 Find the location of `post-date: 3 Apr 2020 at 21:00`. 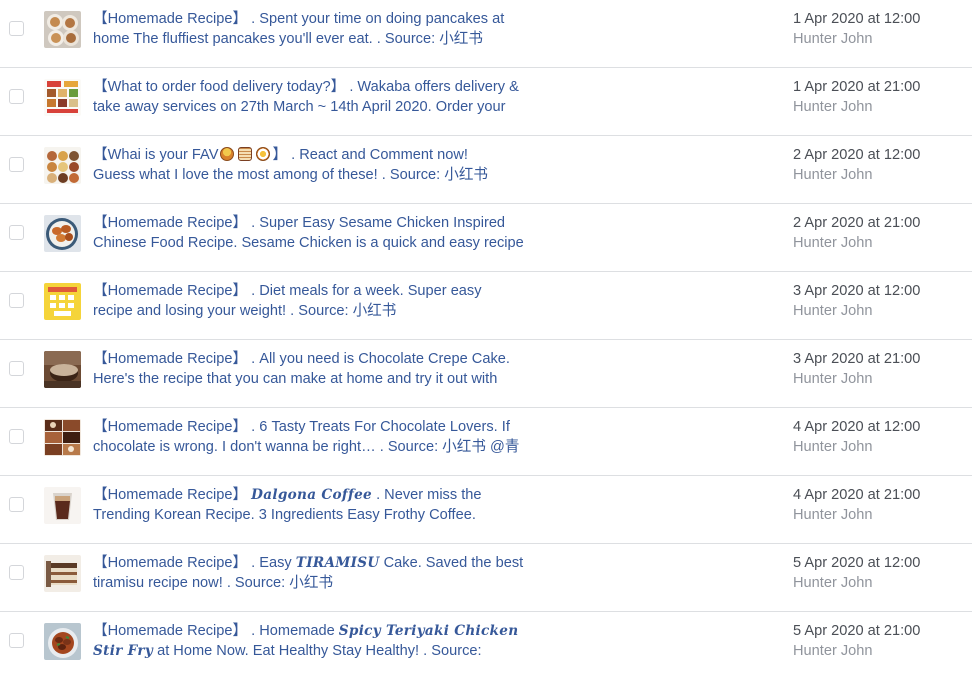

post-date: 3 Apr 2020 at 21:00 is located at coordinates (857, 359).